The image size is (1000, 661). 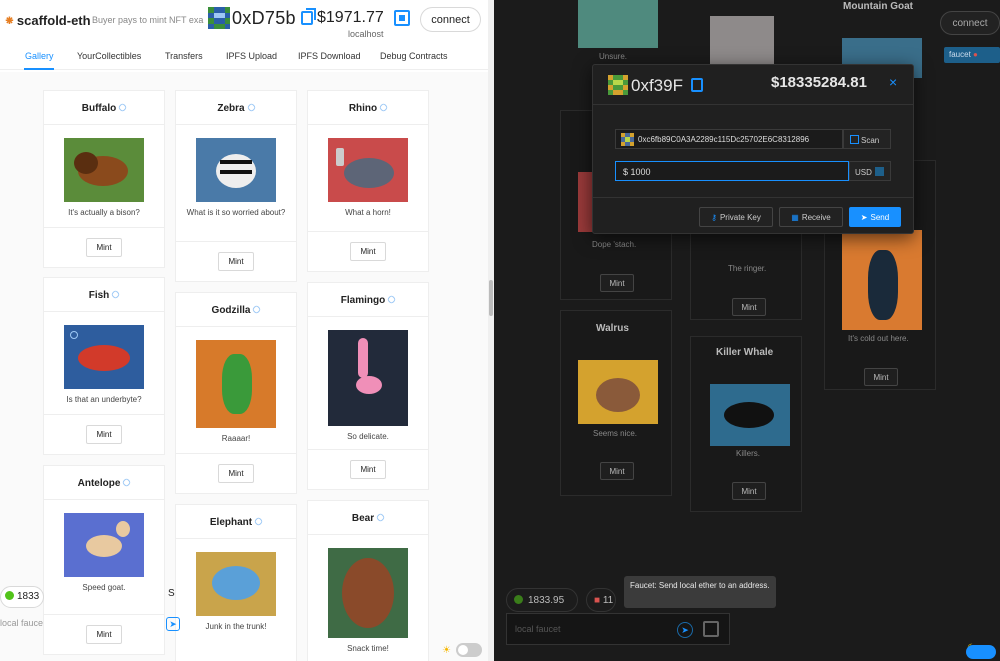 What do you see at coordinates (614, 244) in the screenshot?
I see `card-caption: Dope 'stach.` at bounding box center [614, 244].